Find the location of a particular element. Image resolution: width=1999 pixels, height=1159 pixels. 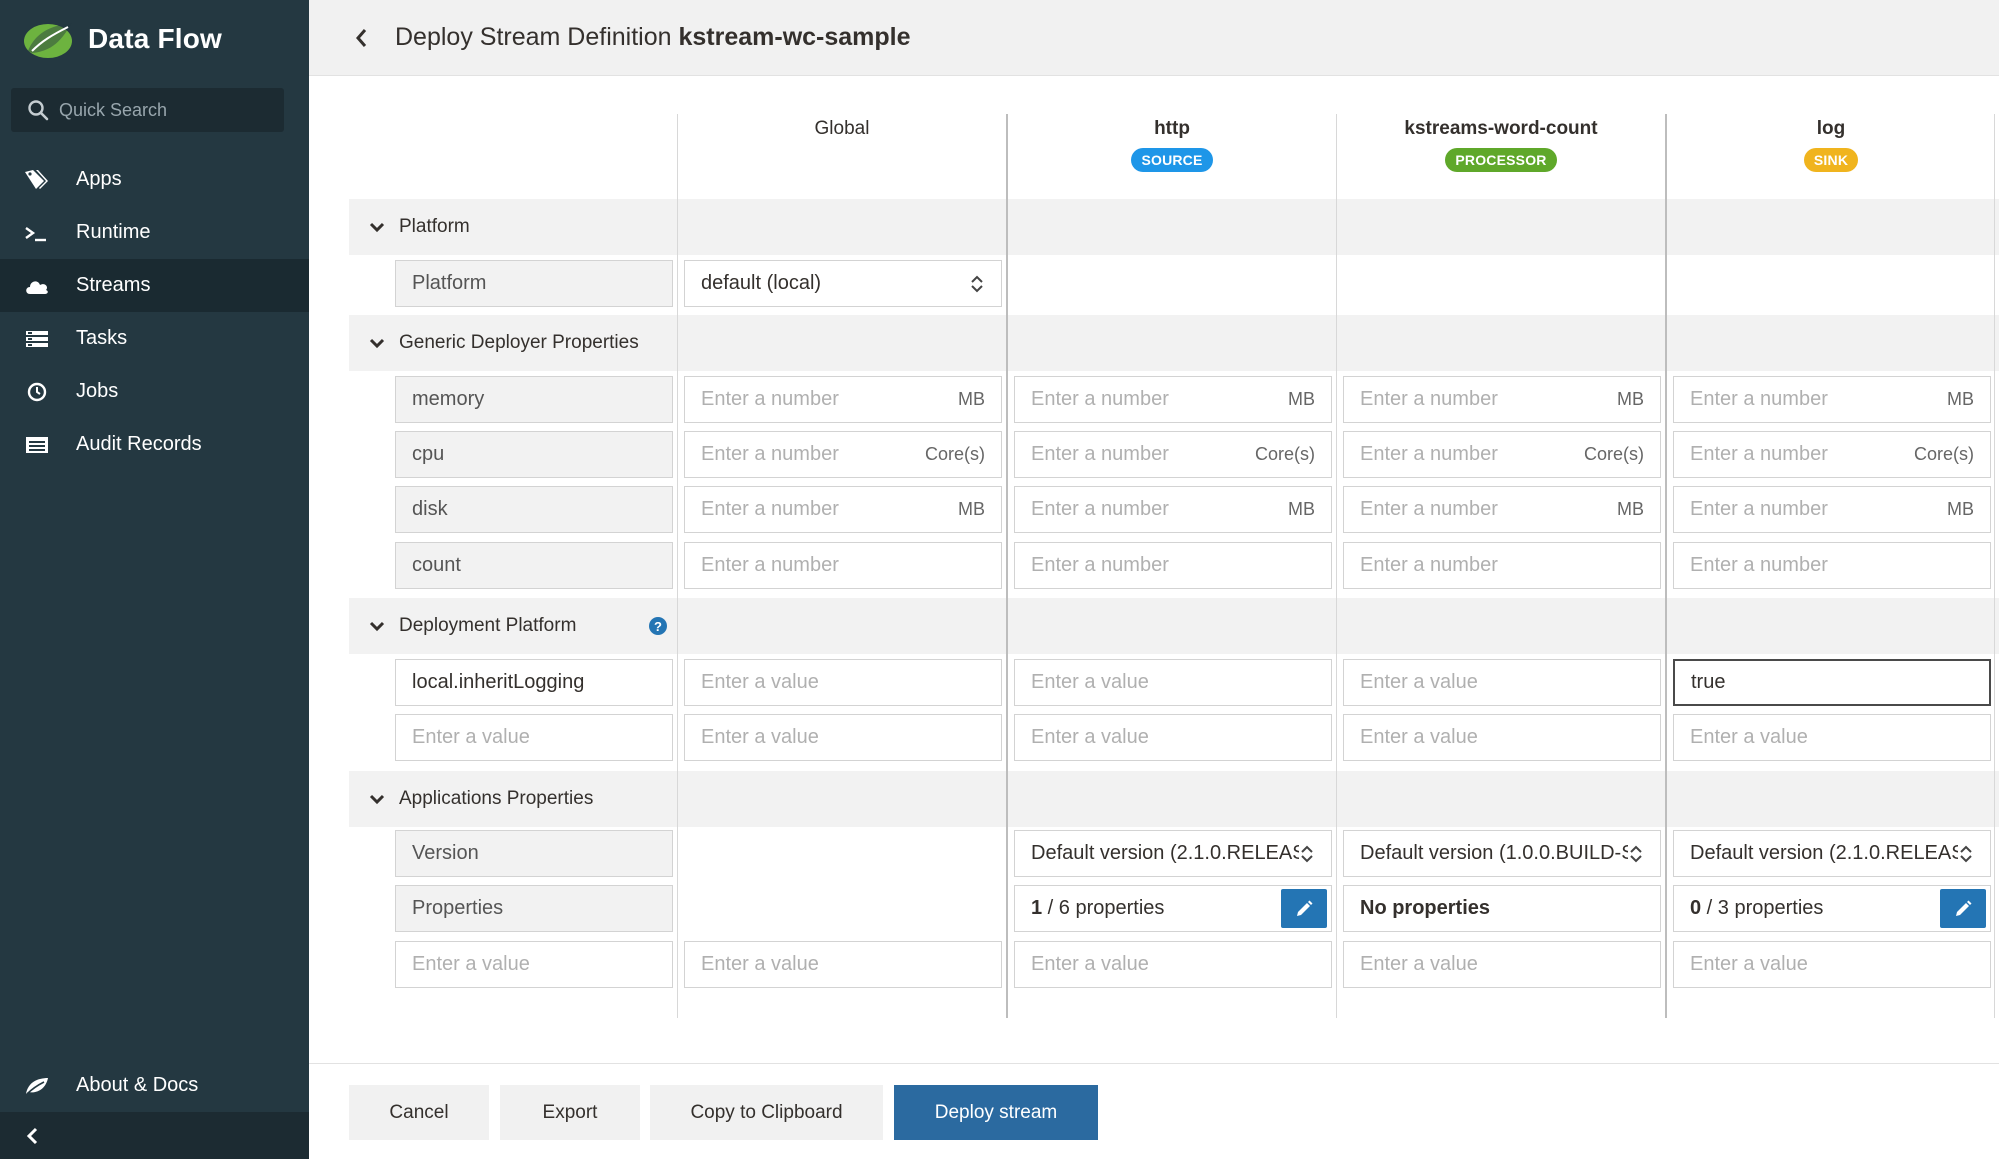

http-app-value-input: Enter a value is located at coordinates (1173, 964).